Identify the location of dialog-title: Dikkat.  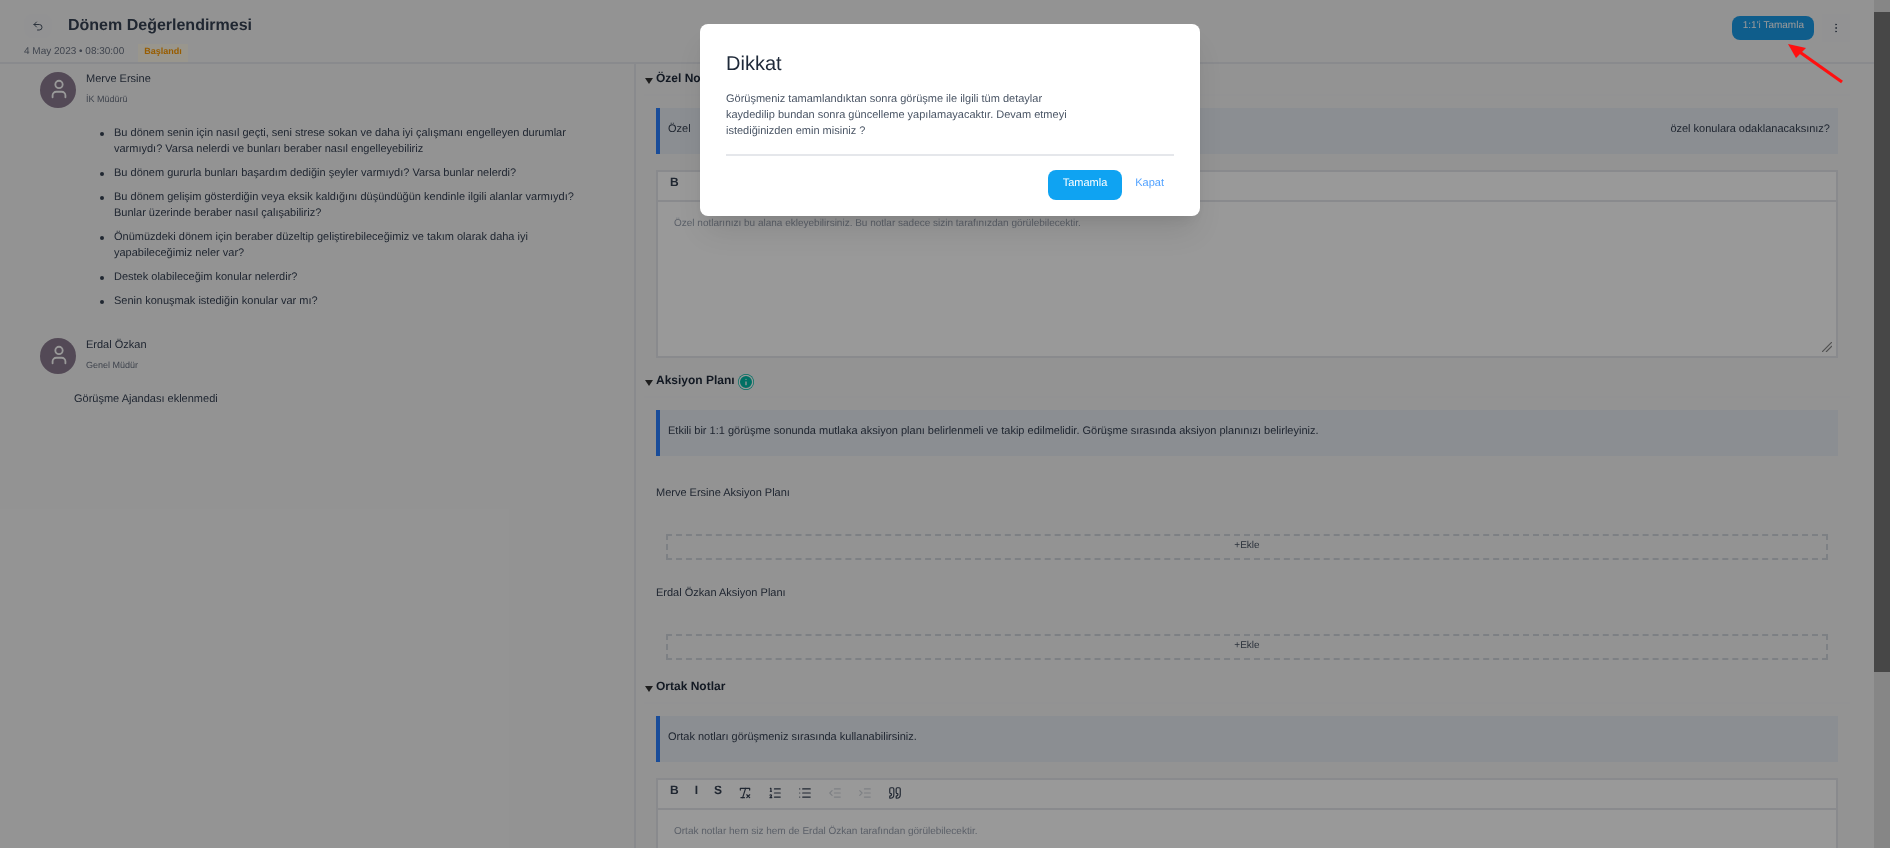
(755, 66).